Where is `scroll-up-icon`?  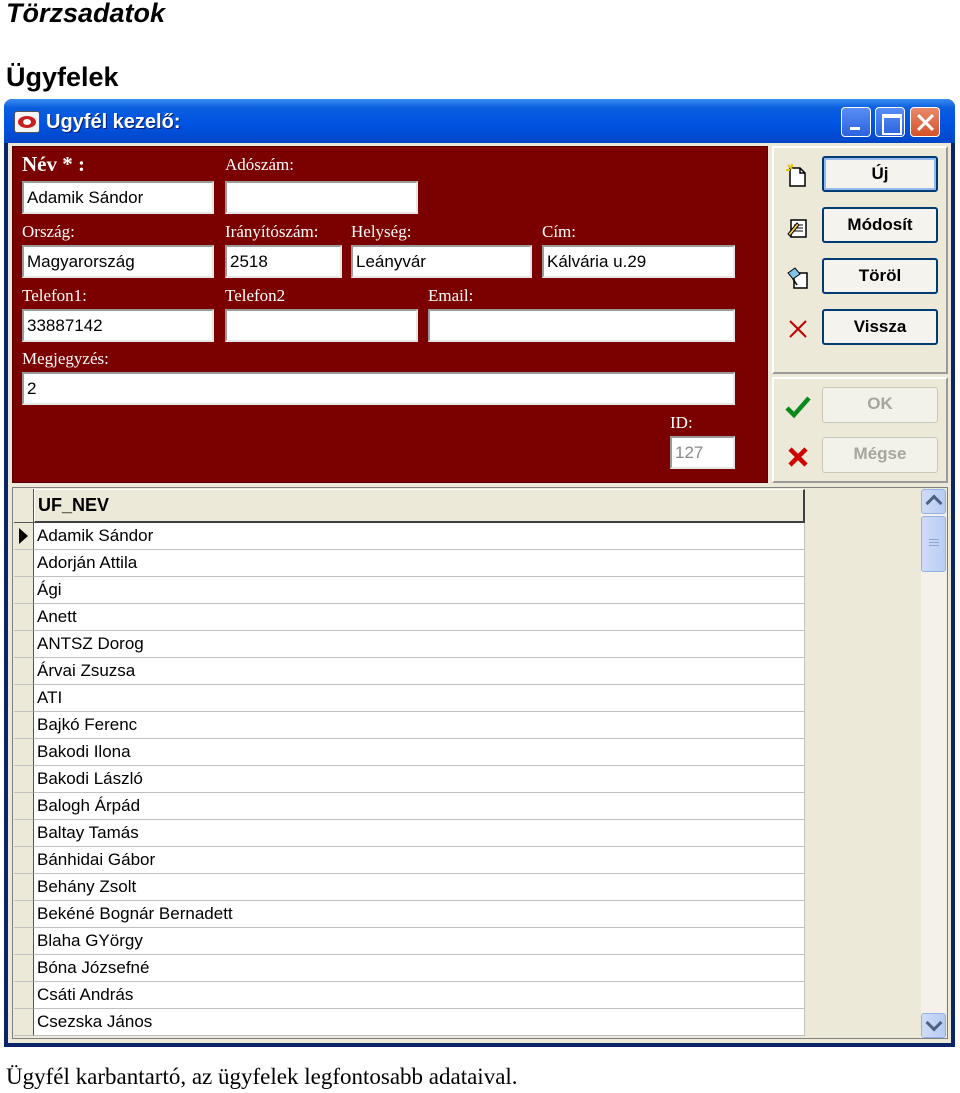 scroll-up-icon is located at coordinates (933, 501).